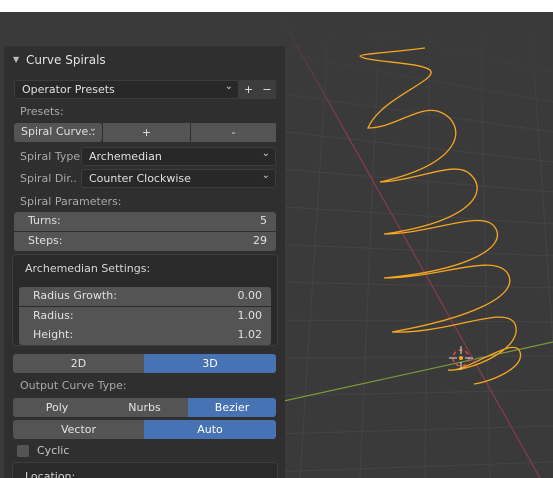  Describe the element at coordinates (144, 60) in the screenshot. I see `panel-header: ▼ Curve Spirals` at that location.